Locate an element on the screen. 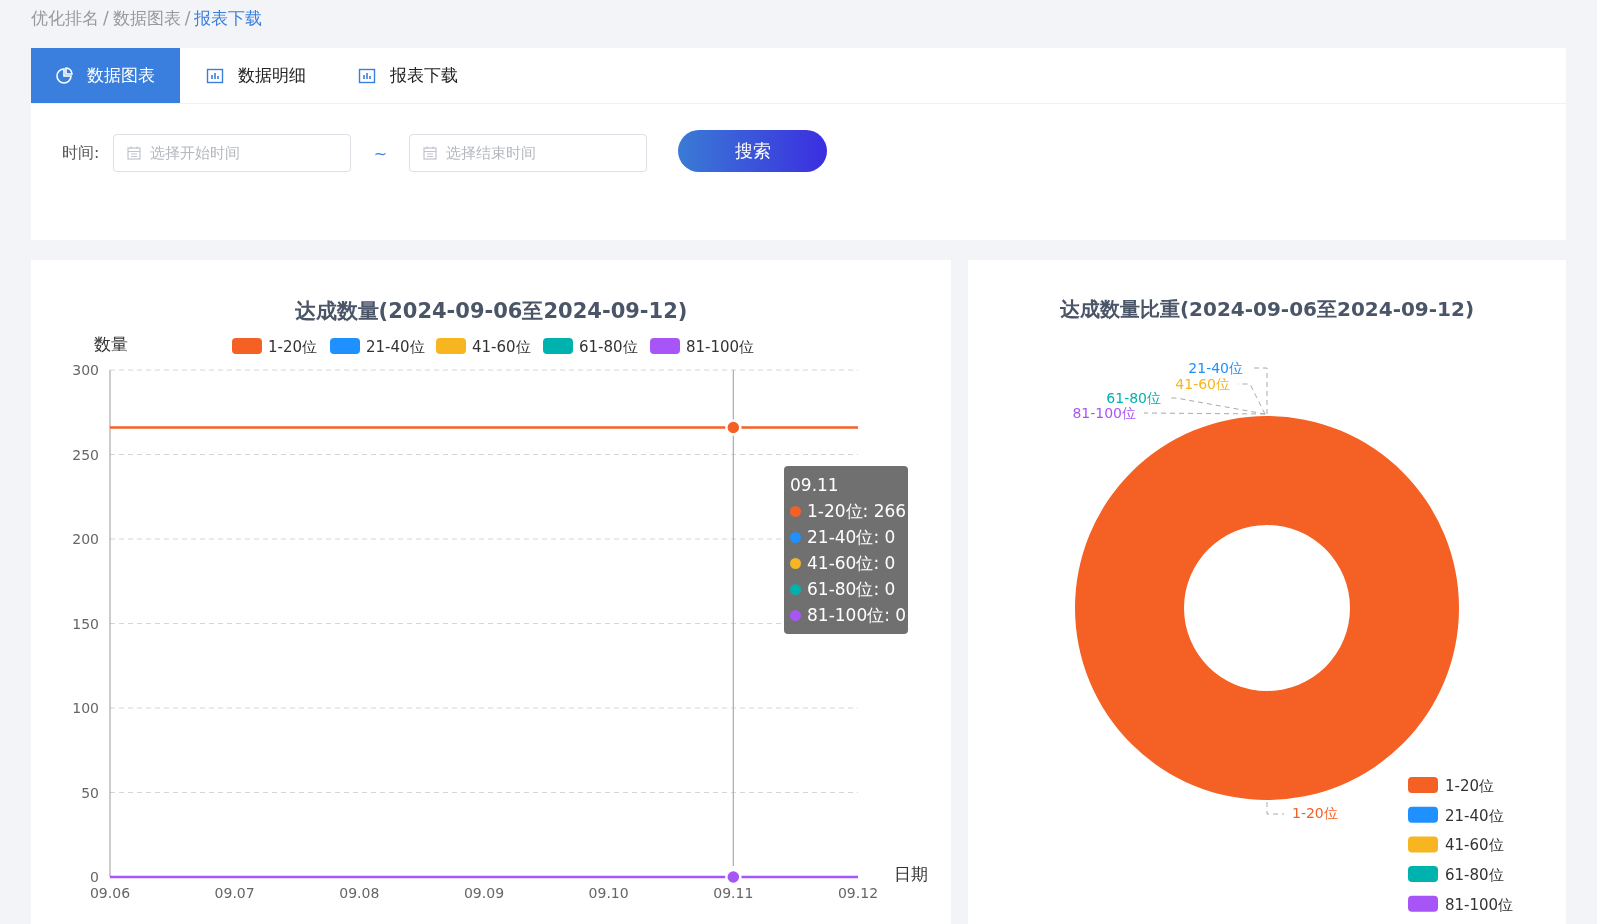 This screenshot has width=1597, height=924. breadcrumb-link: 报表下载 is located at coordinates (228, 18).